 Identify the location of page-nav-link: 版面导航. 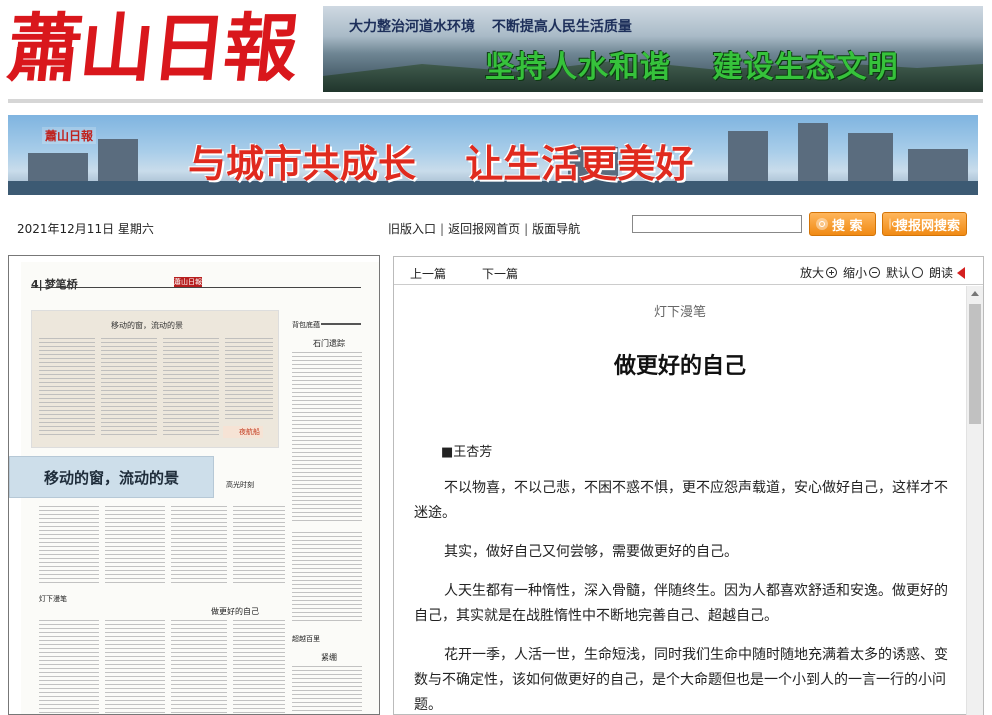
(556, 229).